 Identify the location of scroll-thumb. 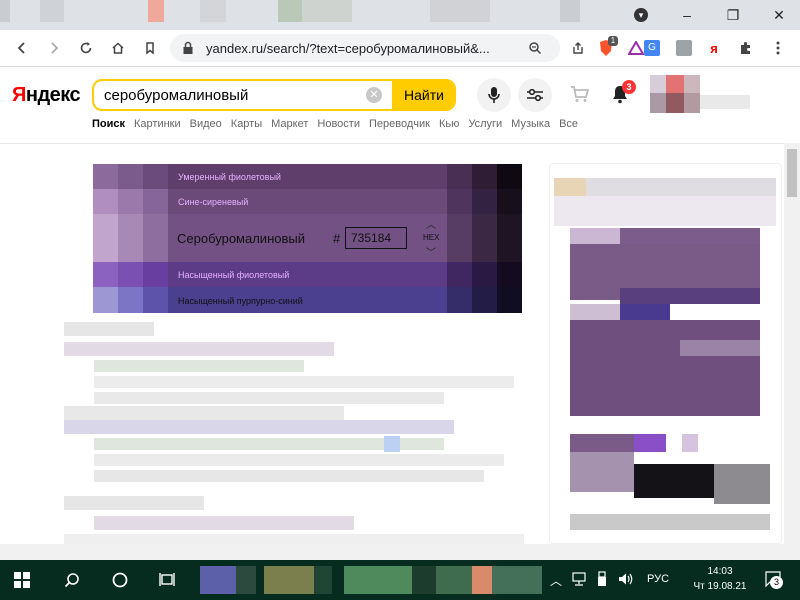
(792, 173).